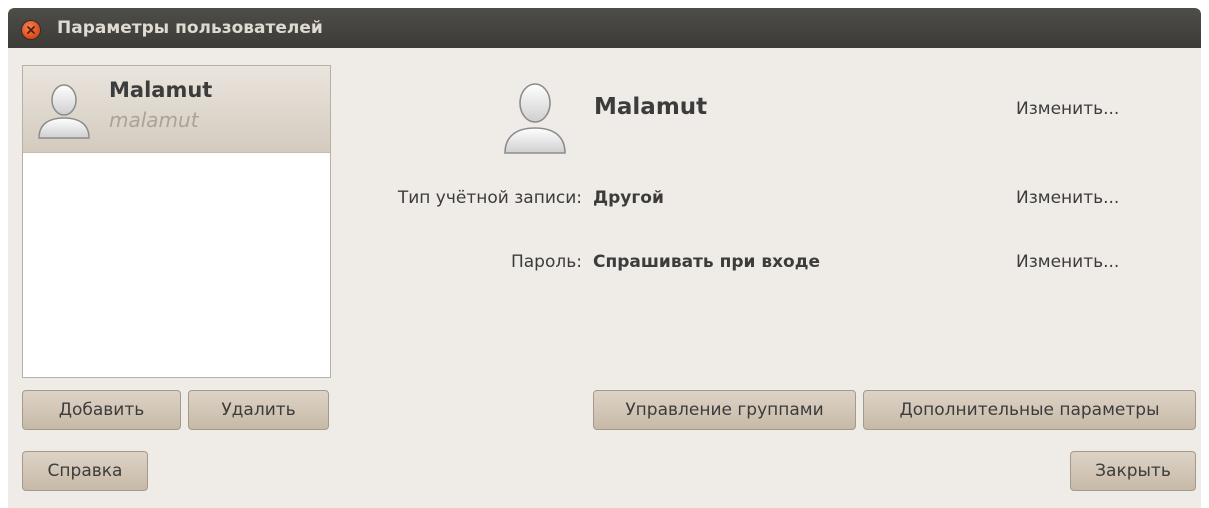 Image resolution: width=1209 pixels, height=508 pixels. Describe the element at coordinates (489, 198) in the screenshot. I see `account-type-label: Тип учётной записи:` at that location.